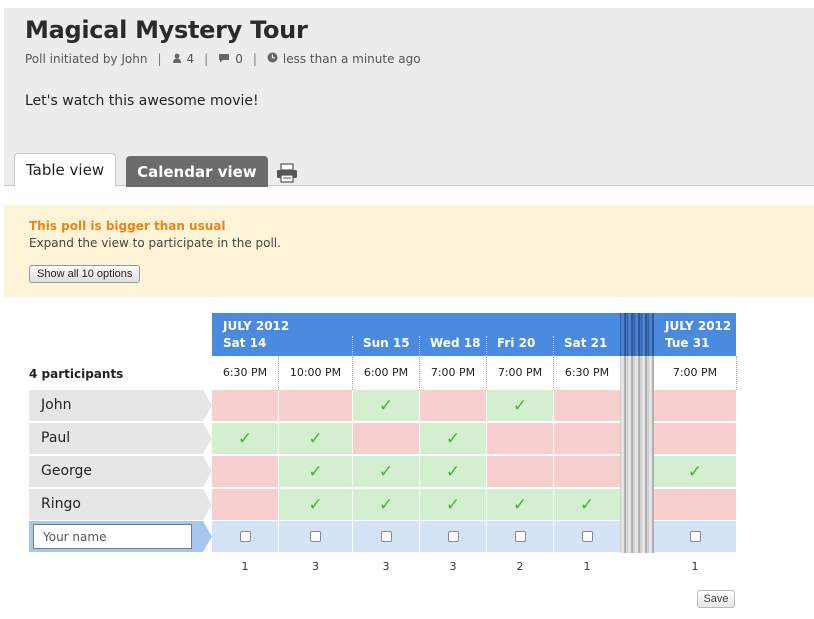 The width and height of the screenshot is (814, 619). Describe the element at coordinates (120, 405) in the screenshot. I see `participant-name: John` at that location.